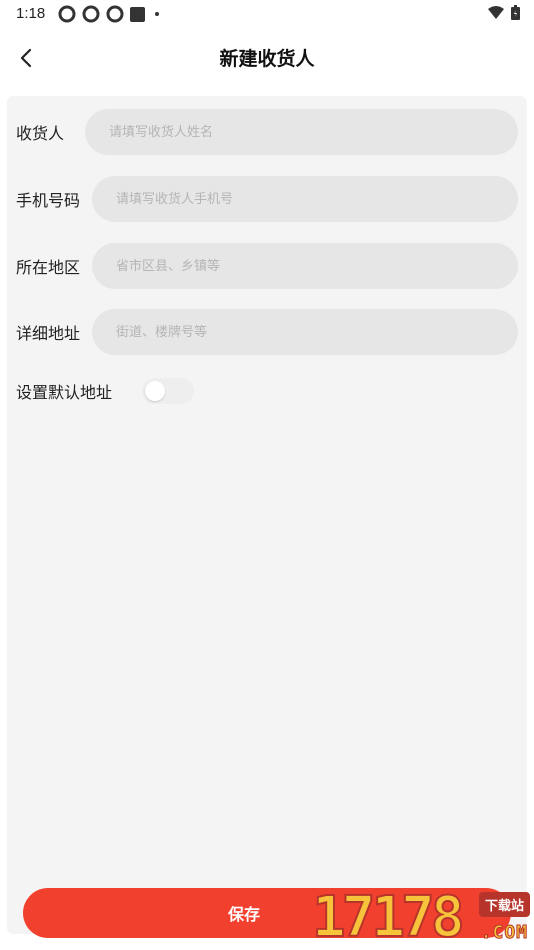 The image size is (534, 950). Describe the element at coordinates (40, 133) in the screenshot. I see `name-label: 收货人` at that location.